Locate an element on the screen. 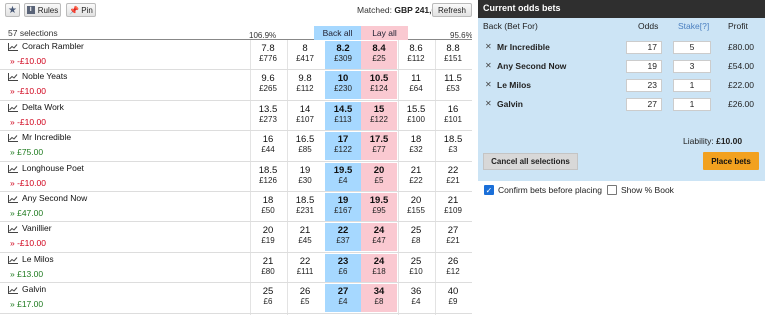 The image size is (765, 315). runner-name: Galvin is located at coordinates (34, 289).